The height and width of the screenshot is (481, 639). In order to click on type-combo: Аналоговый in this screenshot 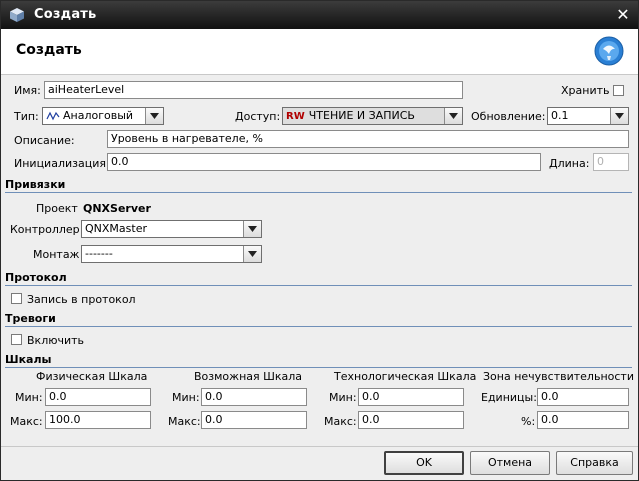, I will do `click(103, 116)`.